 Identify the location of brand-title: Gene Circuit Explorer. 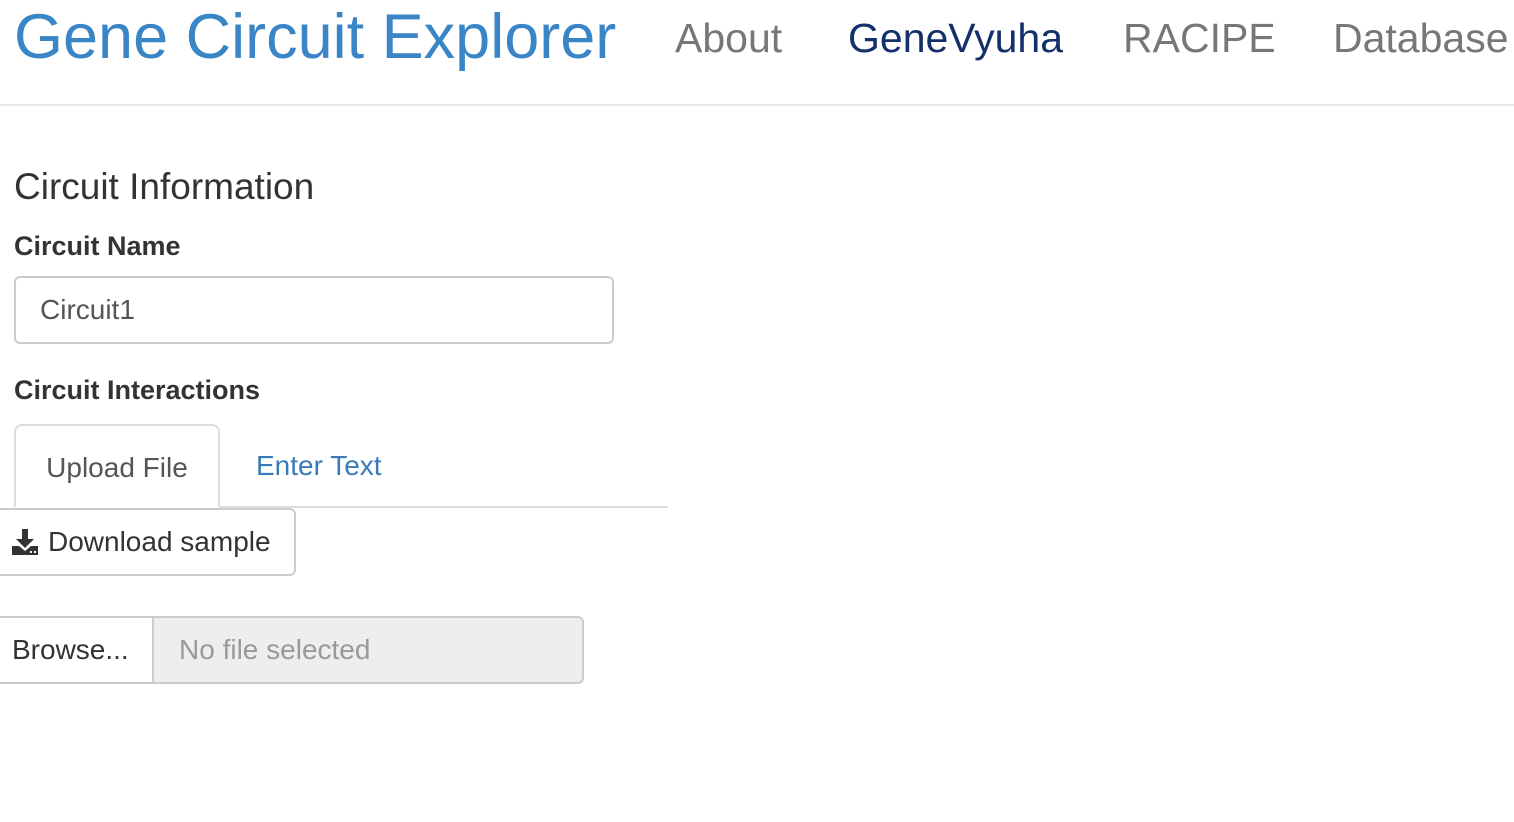
(315, 37).